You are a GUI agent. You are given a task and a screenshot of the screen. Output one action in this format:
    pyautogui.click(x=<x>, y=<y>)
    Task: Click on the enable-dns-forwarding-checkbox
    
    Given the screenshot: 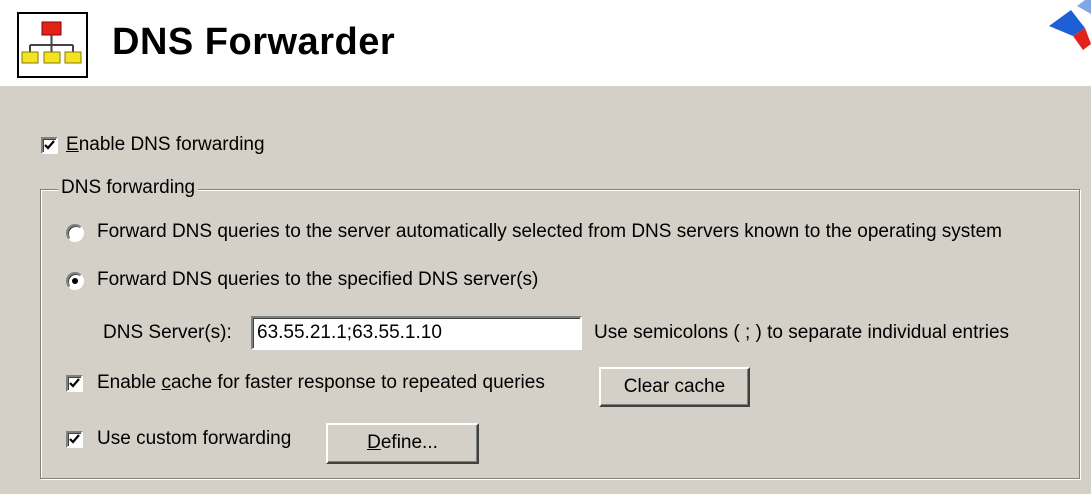 What is the action you would take?
    pyautogui.click(x=49, y=145)
    